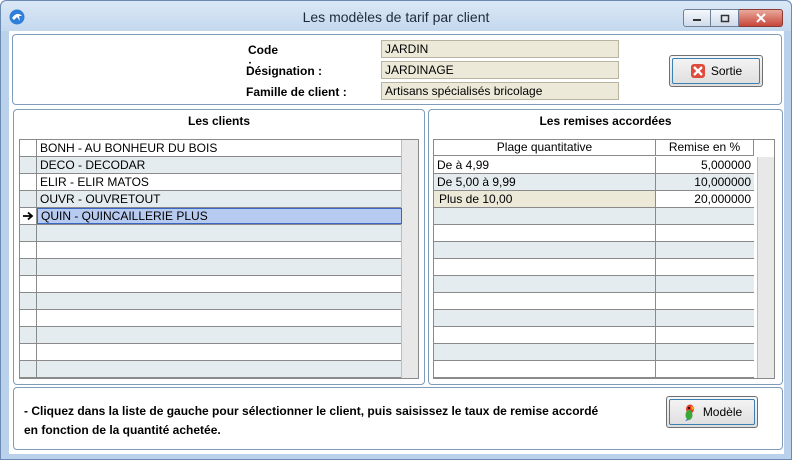  What do you see at coordinates (219, 199) in the screenshot?
I see `client-cell: OUVR - OUVRETOUT` at bounding box center [219, 199].